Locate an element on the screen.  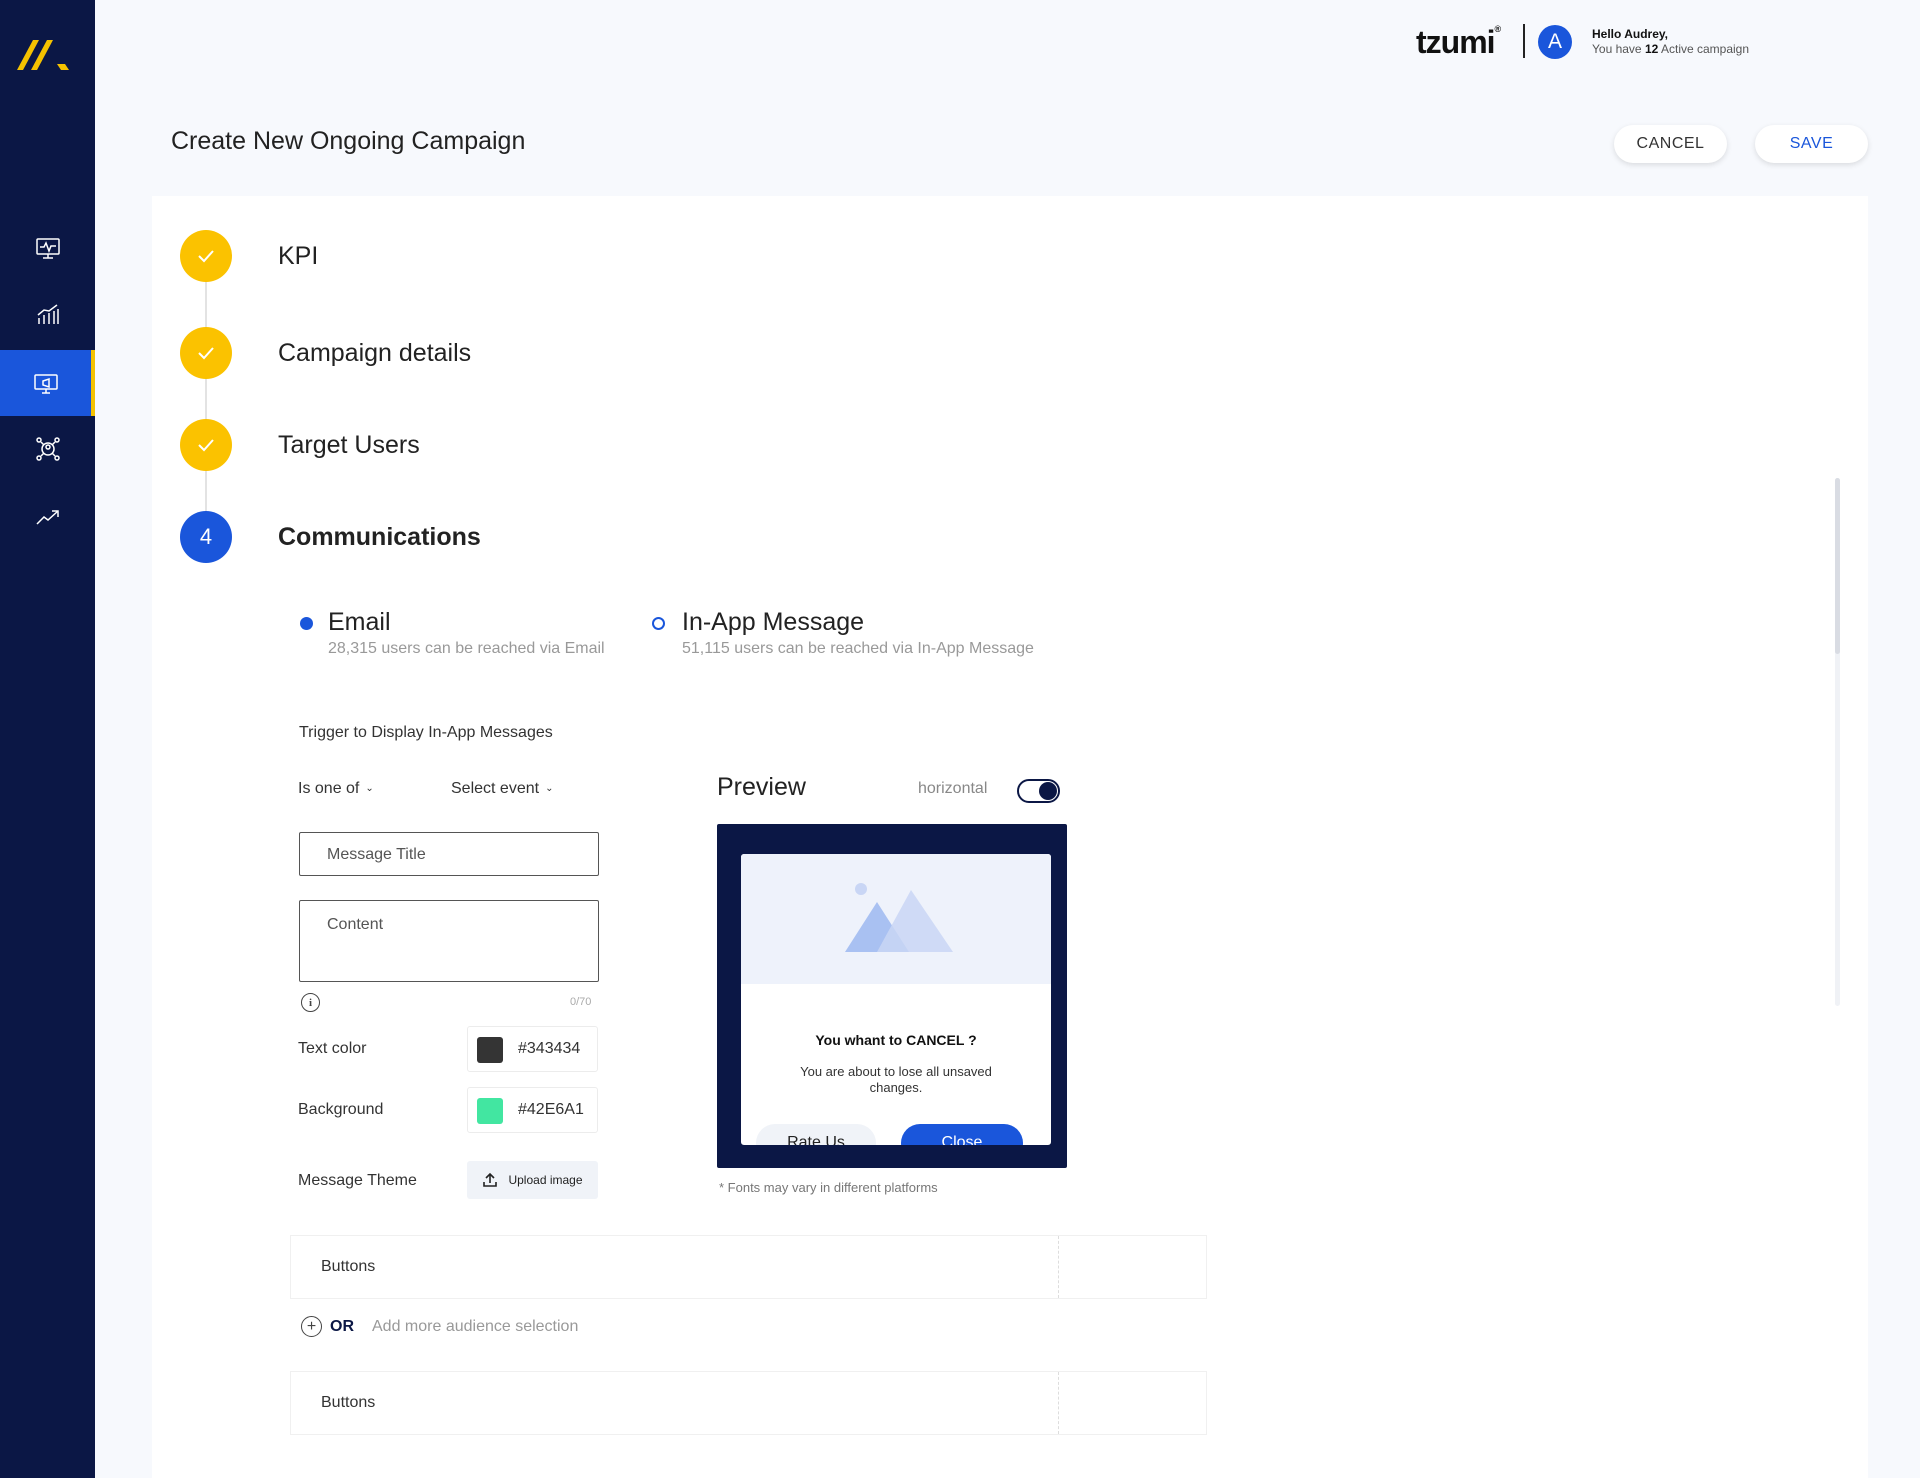
step-kpi-indicator is located at coordinates (206, 256).